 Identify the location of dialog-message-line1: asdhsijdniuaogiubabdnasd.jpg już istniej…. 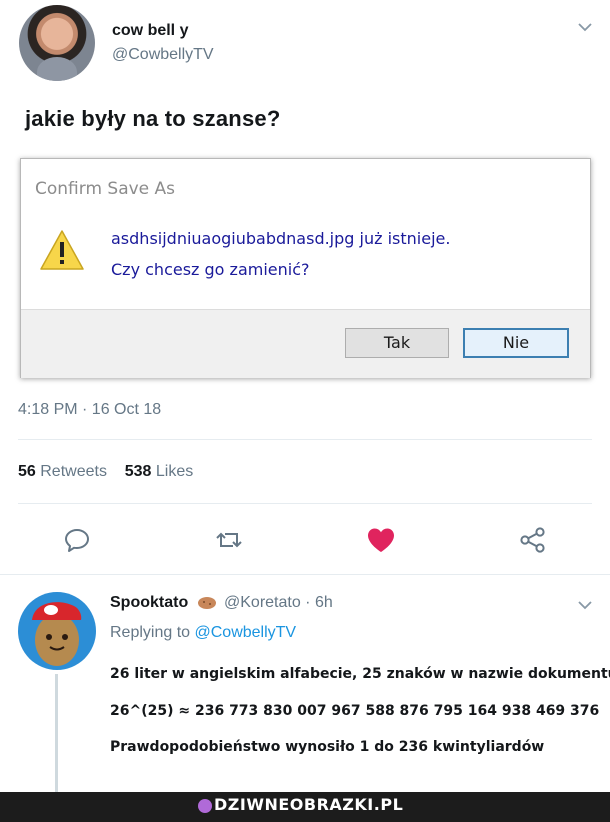
(281, 238).